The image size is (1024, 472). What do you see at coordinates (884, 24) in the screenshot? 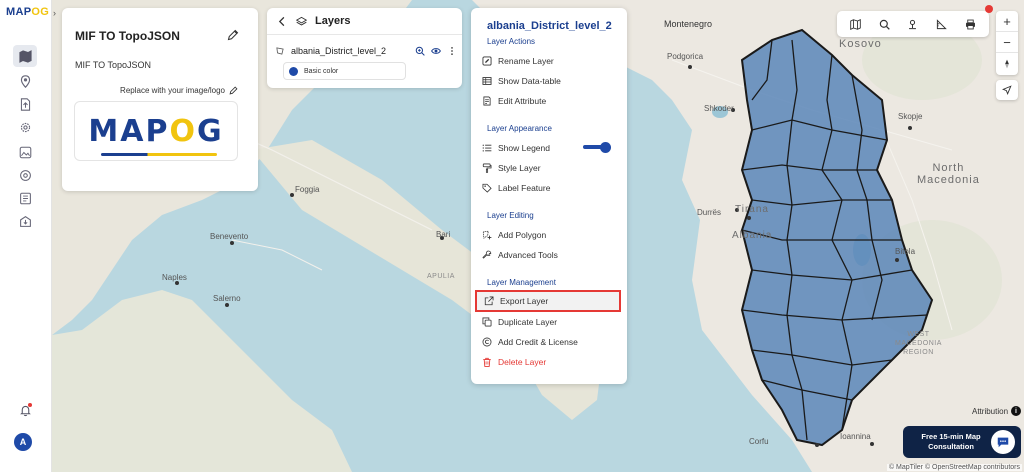
I see `search-icon` at bounding box center [884, 24].